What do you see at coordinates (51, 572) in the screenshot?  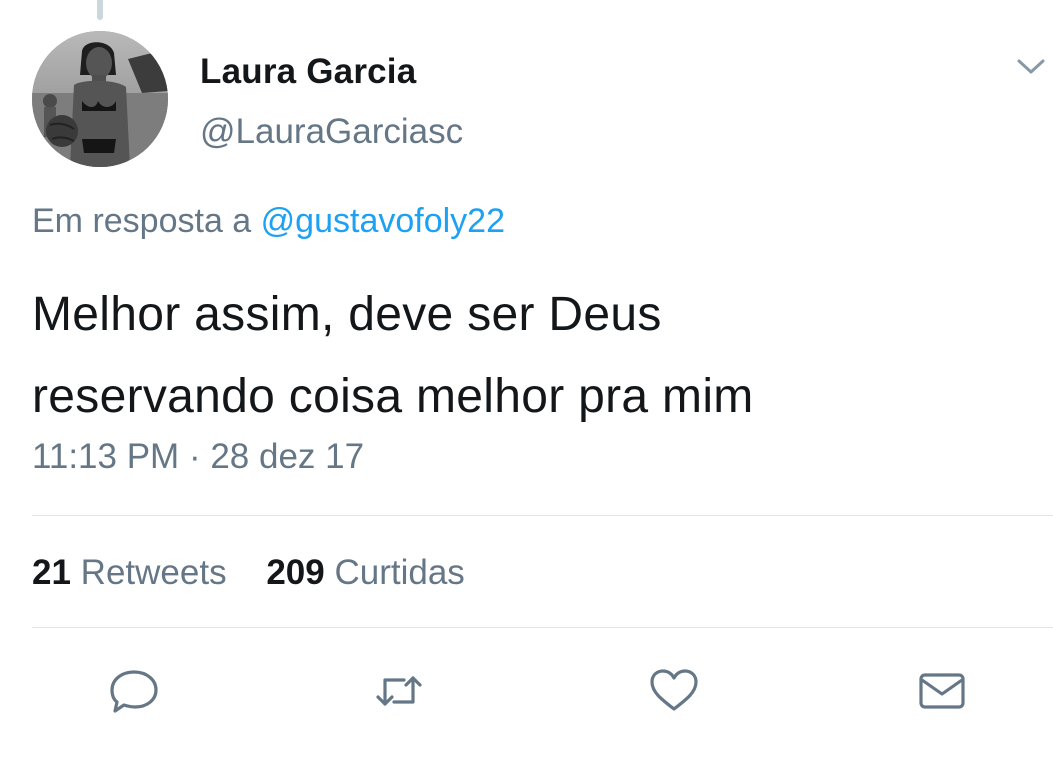 I see `retweets-count: 21` at bounding box center [51, 572].